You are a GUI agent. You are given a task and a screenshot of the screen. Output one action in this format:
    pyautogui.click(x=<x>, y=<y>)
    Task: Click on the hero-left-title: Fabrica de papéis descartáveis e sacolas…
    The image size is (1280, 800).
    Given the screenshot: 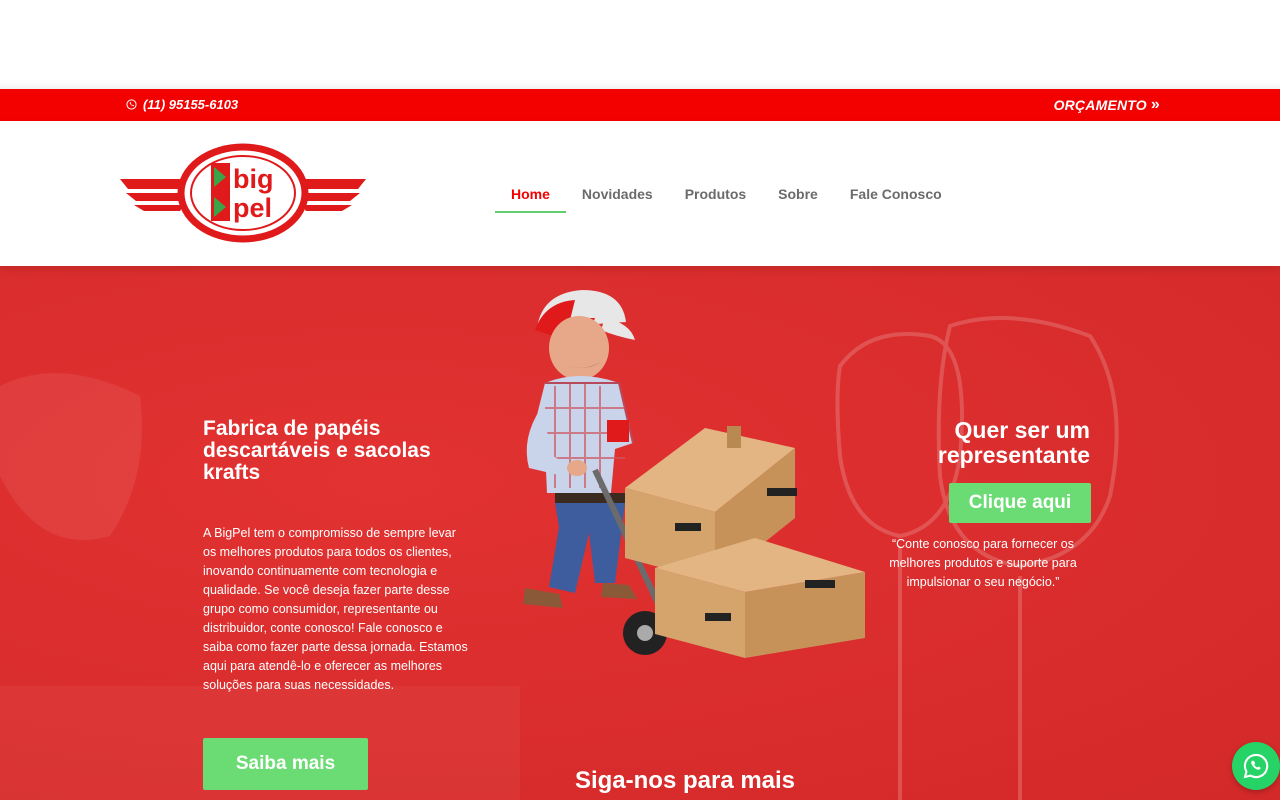 What is the action you would take?
    pyautogui.click(x=317, y=450)
    